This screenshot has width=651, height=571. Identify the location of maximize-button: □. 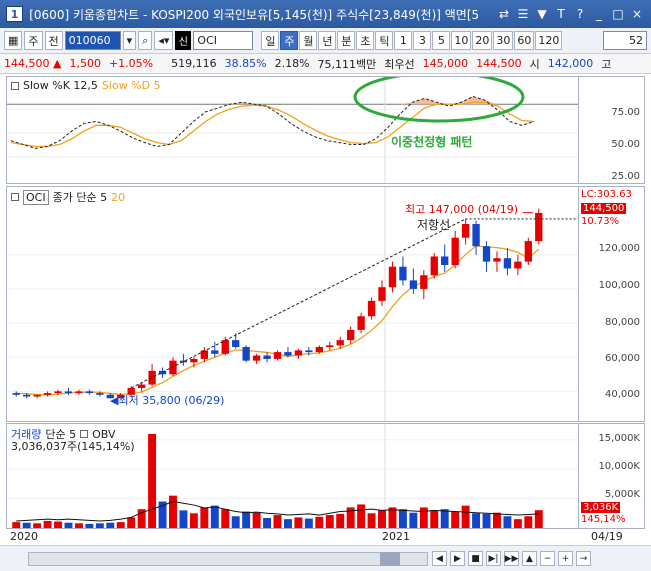
(618, 14).